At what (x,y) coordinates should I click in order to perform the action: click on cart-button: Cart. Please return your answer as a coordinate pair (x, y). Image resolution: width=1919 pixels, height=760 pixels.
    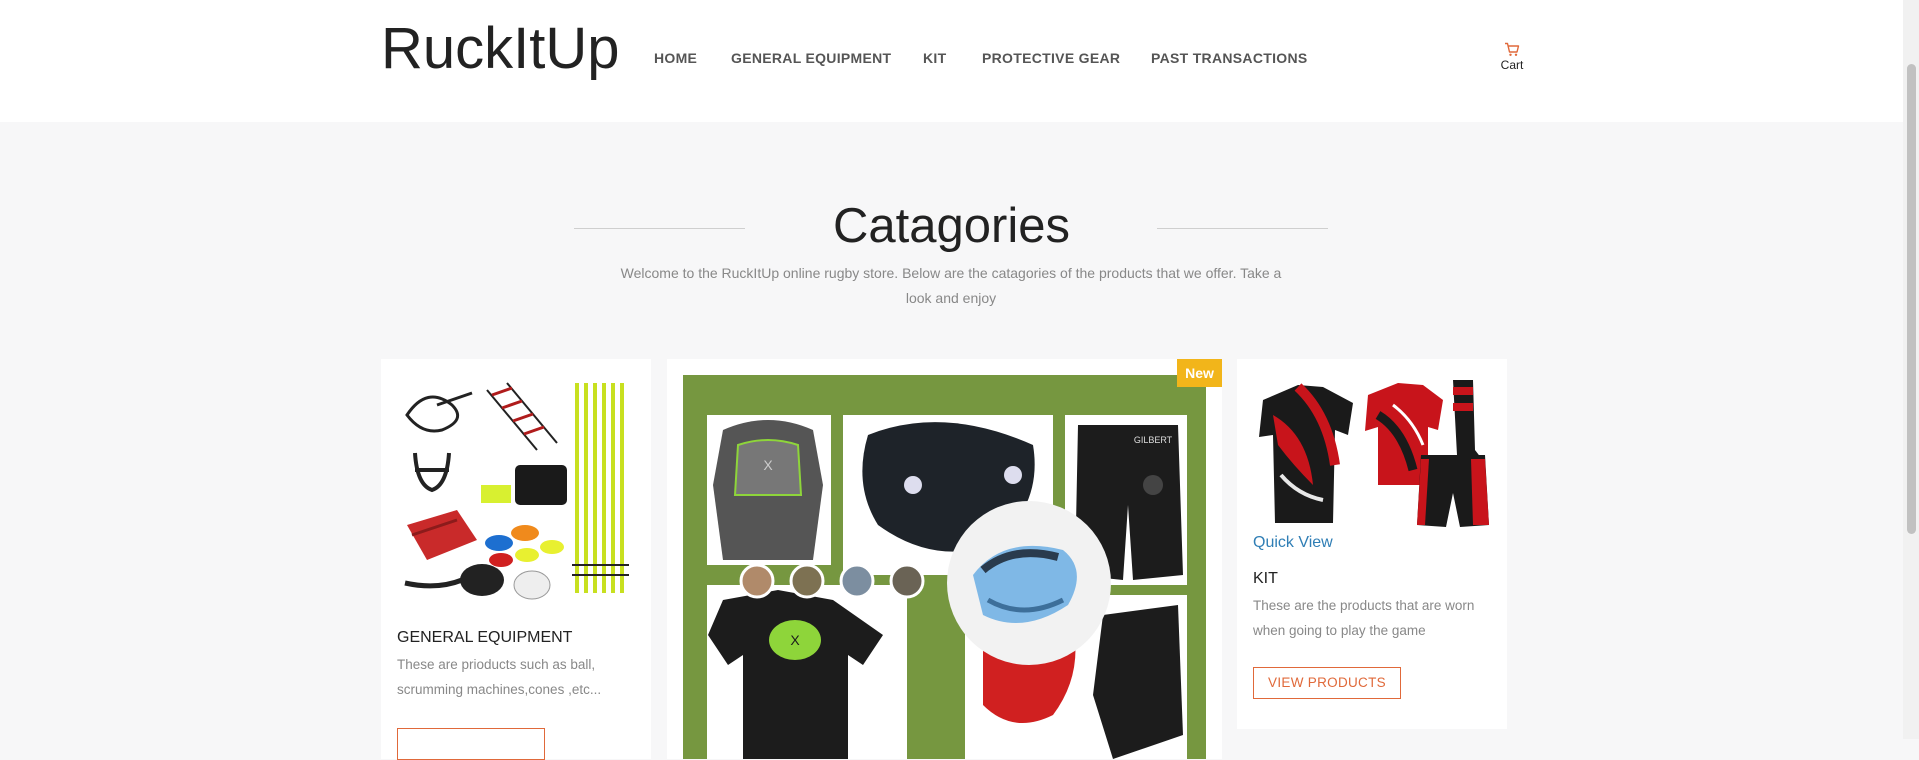
    Looking at the image, I should click on (1512, 57).